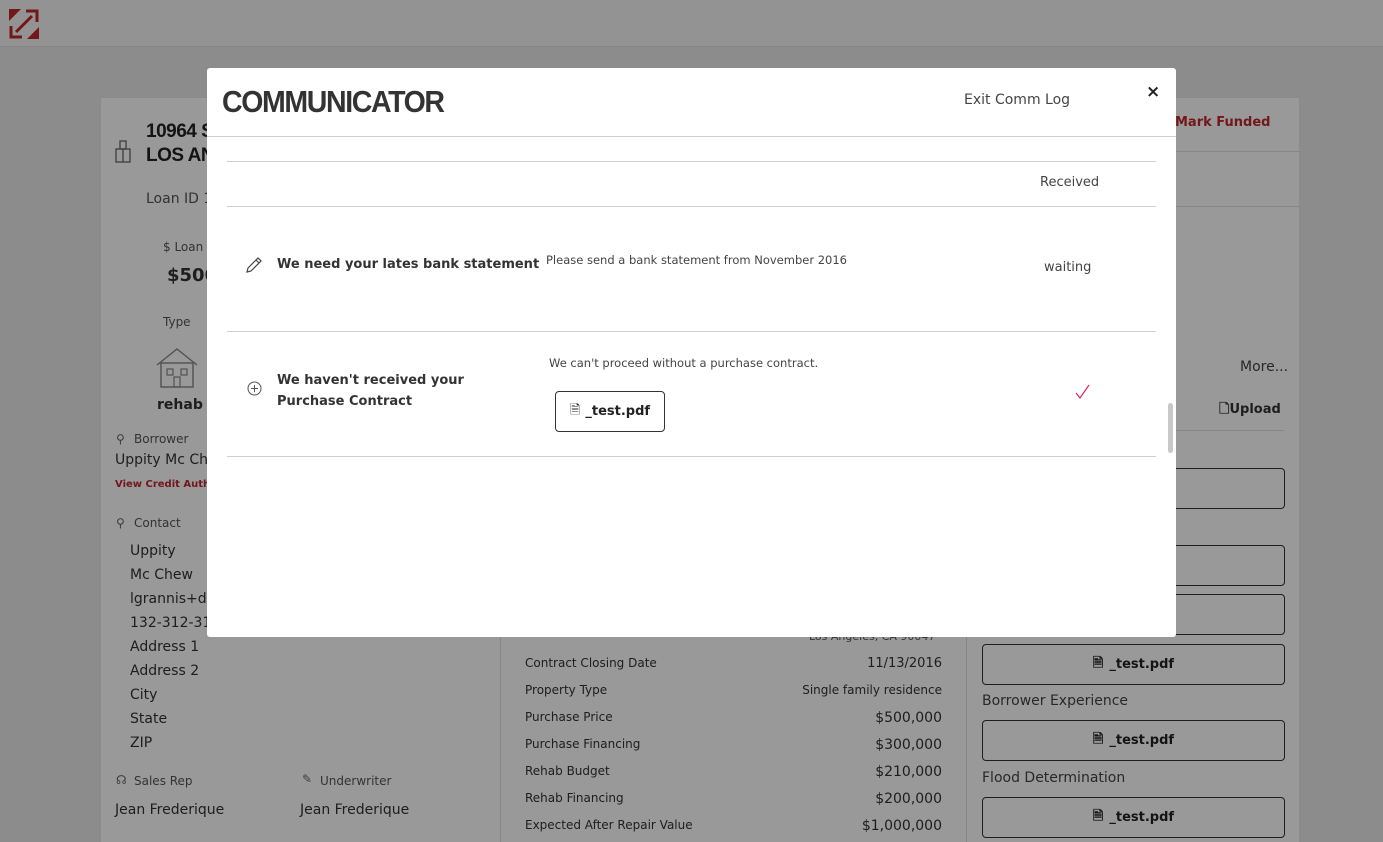 The width and height of the screenshot is (1383, 842). What do you see at coordinates (1068, 267) in the screenshot?
I see `status-waiting: waiting` at bounding box center [1068, 267].